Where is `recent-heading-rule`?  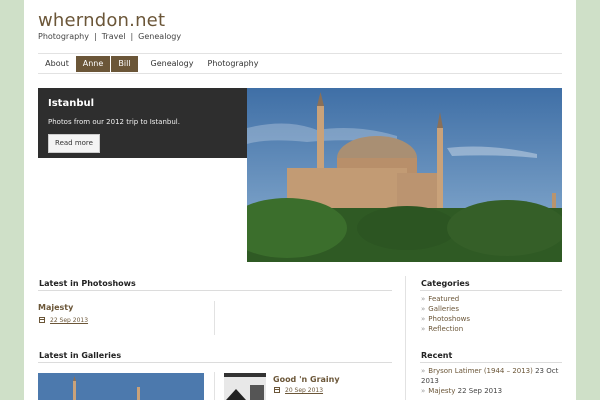 recent-heading-rule is located at coordinates (491, 362).